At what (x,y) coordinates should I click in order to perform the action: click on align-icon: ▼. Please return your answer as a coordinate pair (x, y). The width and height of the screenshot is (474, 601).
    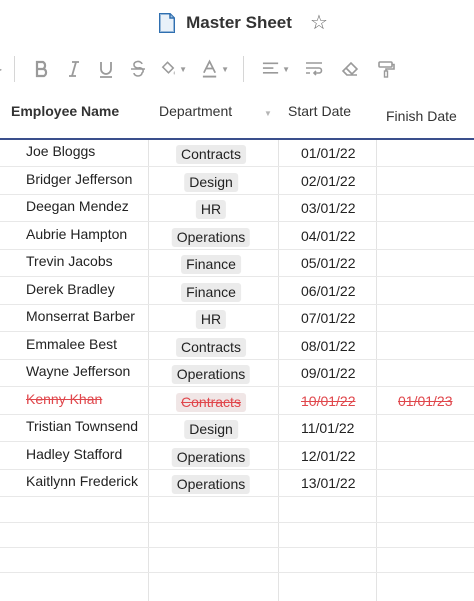
    Looking at the image, I should click on (276, 69).